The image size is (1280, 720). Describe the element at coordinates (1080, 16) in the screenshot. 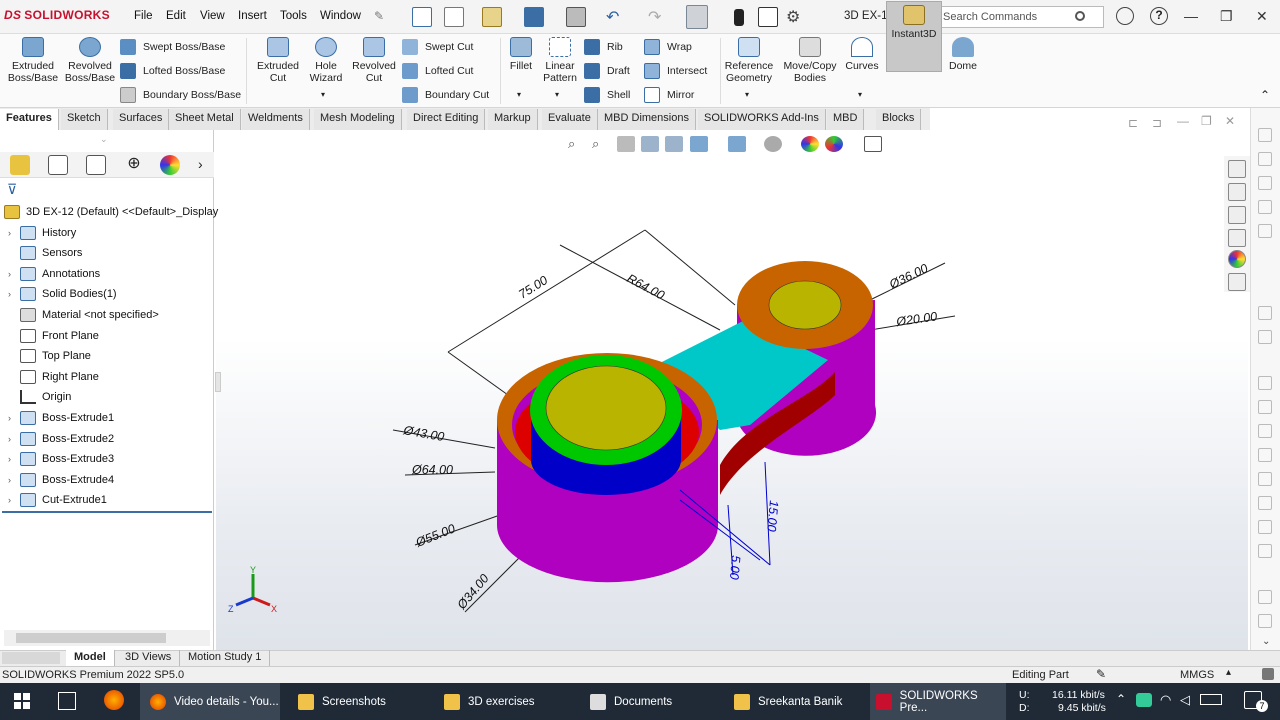

I see `search-icon` at that location.